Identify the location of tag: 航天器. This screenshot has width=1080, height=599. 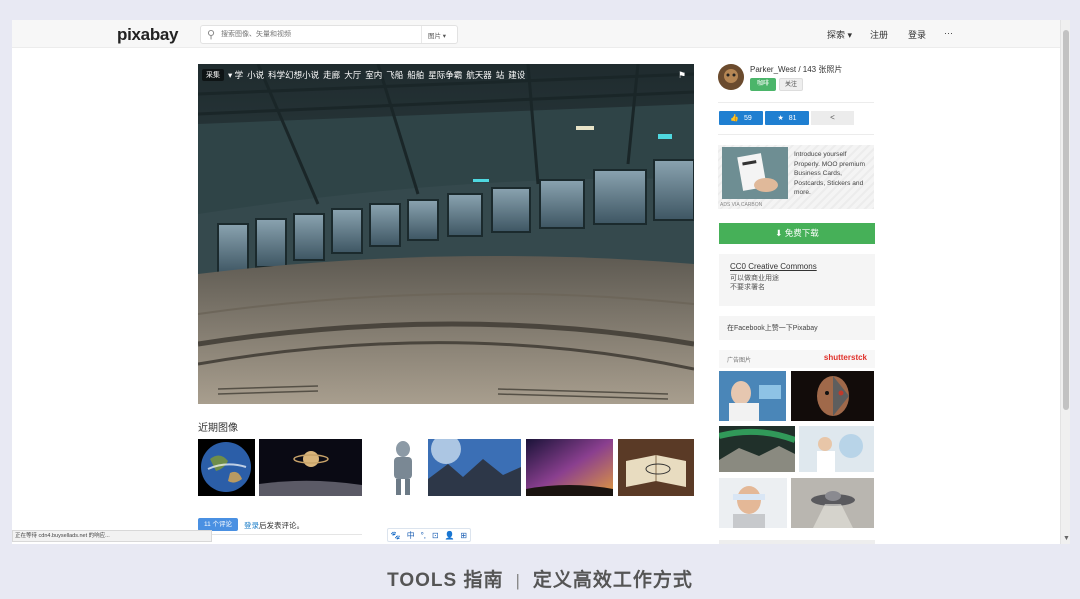
(479, 75).